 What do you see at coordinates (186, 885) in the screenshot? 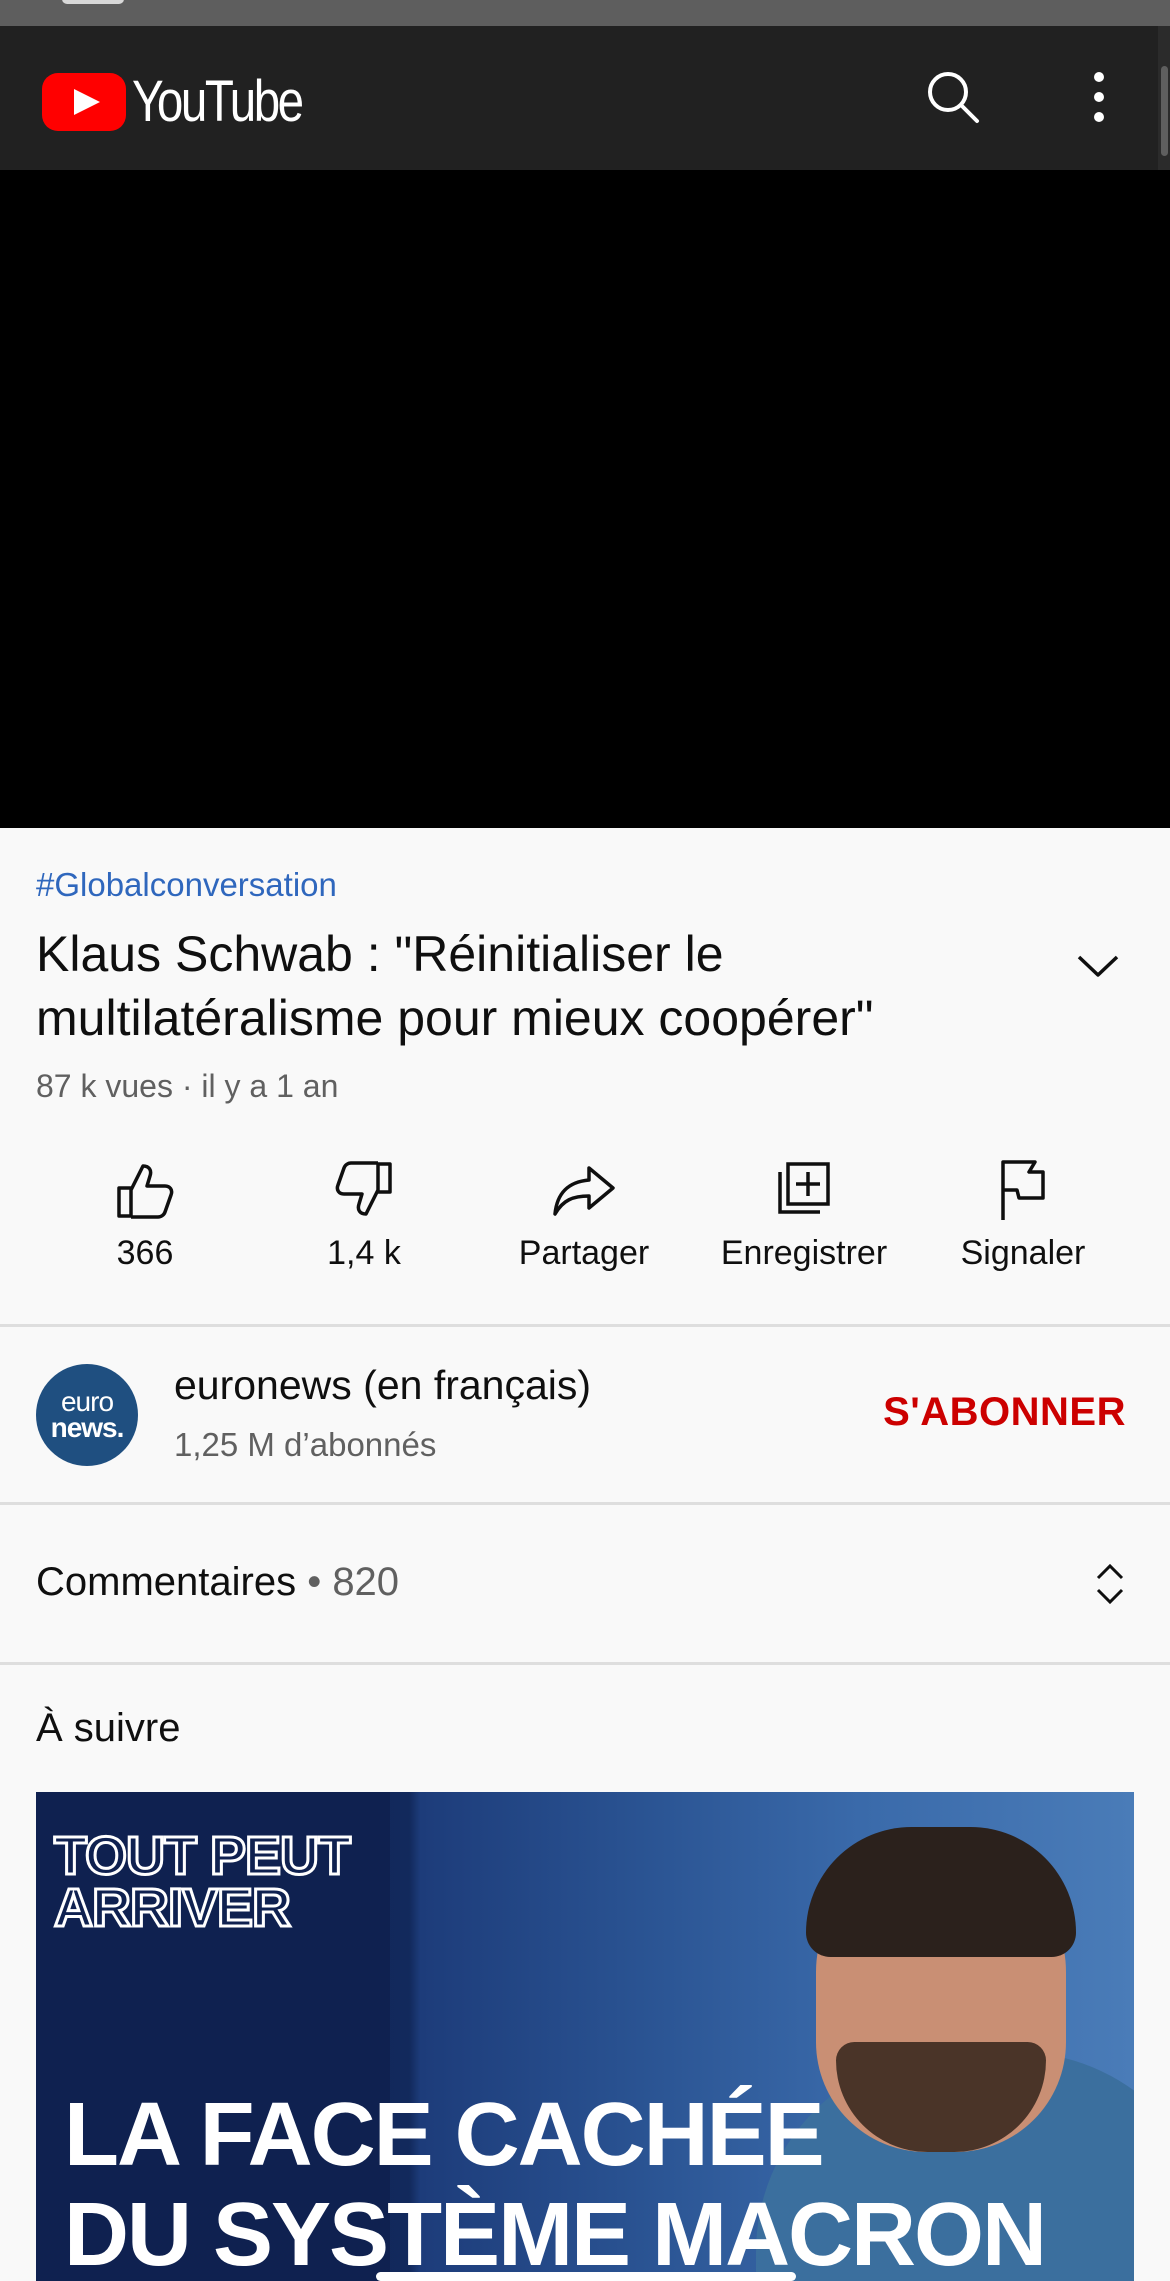
I see `video-hashtag: #Globalconversation` at bounding box center [186, 885].